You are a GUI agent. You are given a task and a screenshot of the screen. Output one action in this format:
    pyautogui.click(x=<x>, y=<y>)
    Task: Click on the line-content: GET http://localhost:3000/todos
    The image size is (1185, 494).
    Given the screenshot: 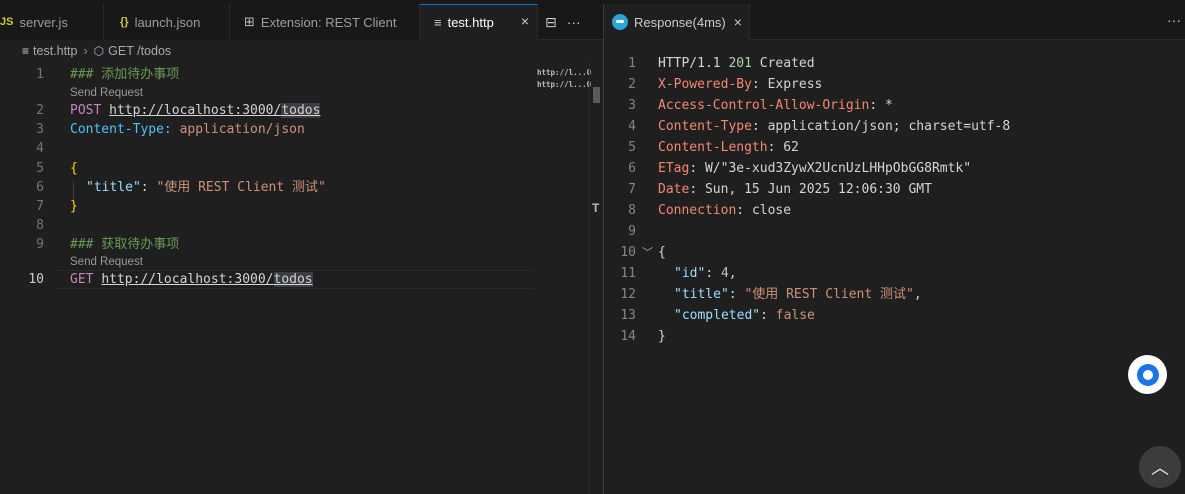 What is the action you would take?
    pyautogui.click(x=191, y=279)
    